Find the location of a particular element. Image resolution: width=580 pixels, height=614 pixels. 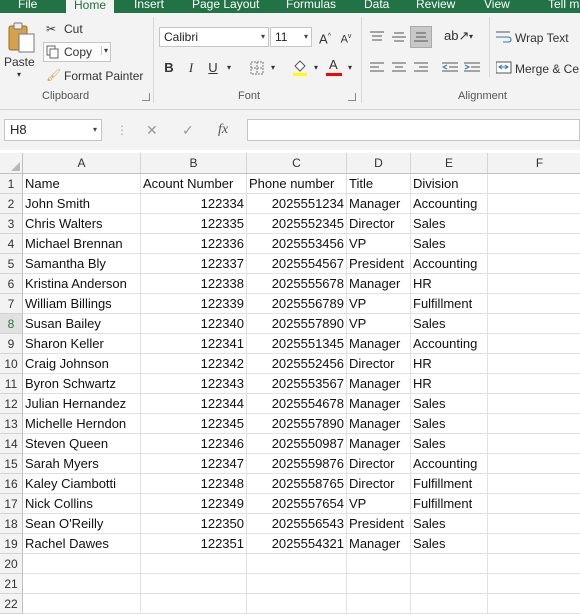

merge-center-button: Merge & Ce is located at coordinates (547, 69).